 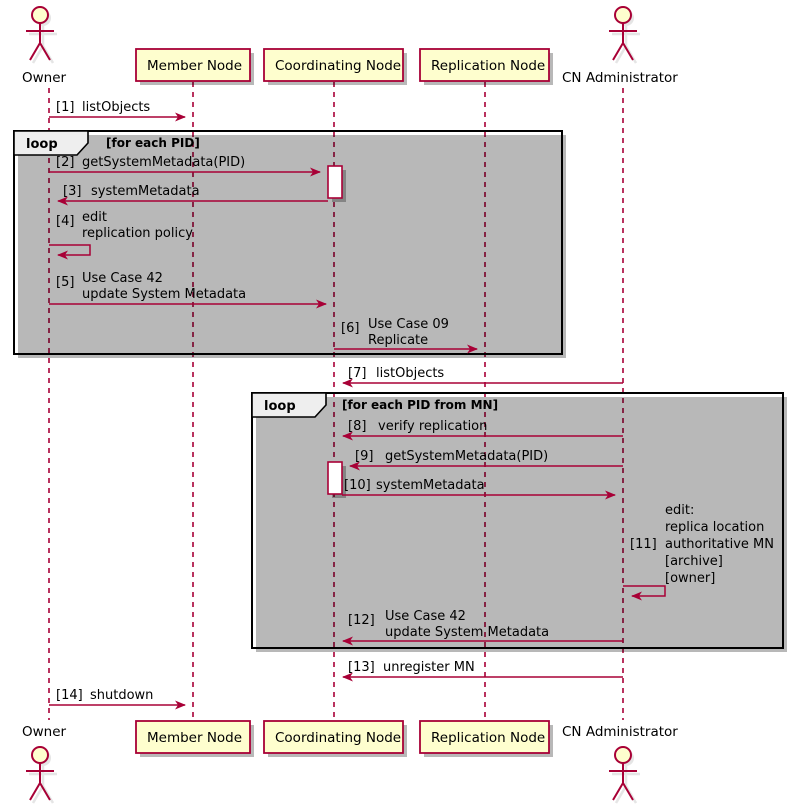 What do you see at coordinates (40, 782) in the screenshot?
I see `owner-actor-body-icon-bottom` at bounding box center [40, 782].